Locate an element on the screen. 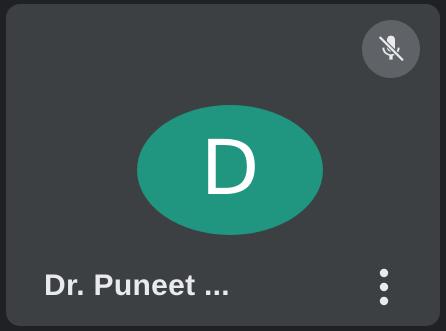  more-vert-icon is located at coordinates (384, 287).